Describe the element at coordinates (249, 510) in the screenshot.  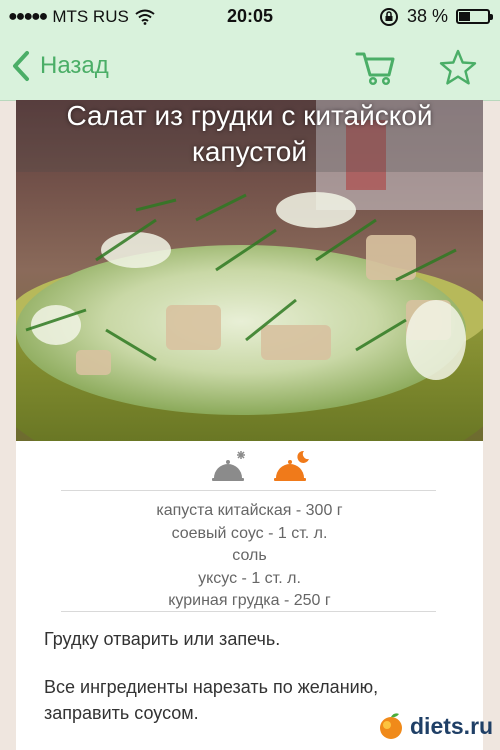
I see `ingredient-item: капуста китайская - 300 г` at that location.